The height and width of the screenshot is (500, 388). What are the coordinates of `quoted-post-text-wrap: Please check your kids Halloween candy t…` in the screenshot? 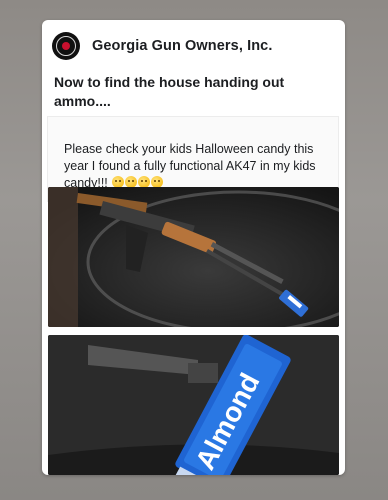 It's located at (194, 166).